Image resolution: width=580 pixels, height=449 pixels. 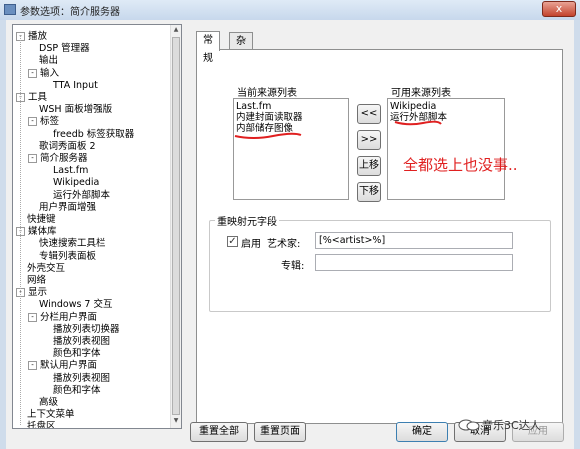 I want to click on tree-item-label: 显示, so click(x=38, y=293).